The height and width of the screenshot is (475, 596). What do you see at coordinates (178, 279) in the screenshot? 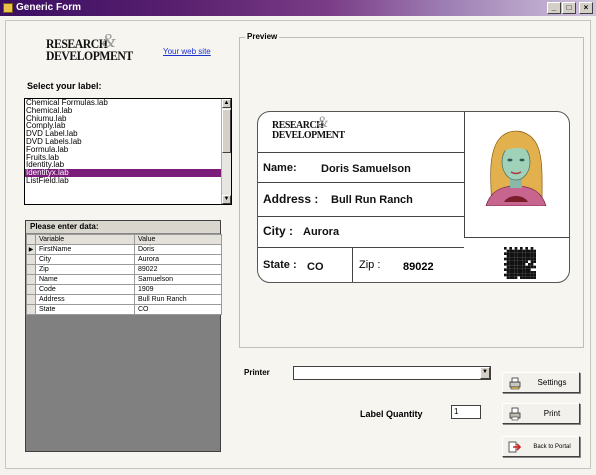
I see `cell-value: Samuelson` at bounding box center [178, 279].